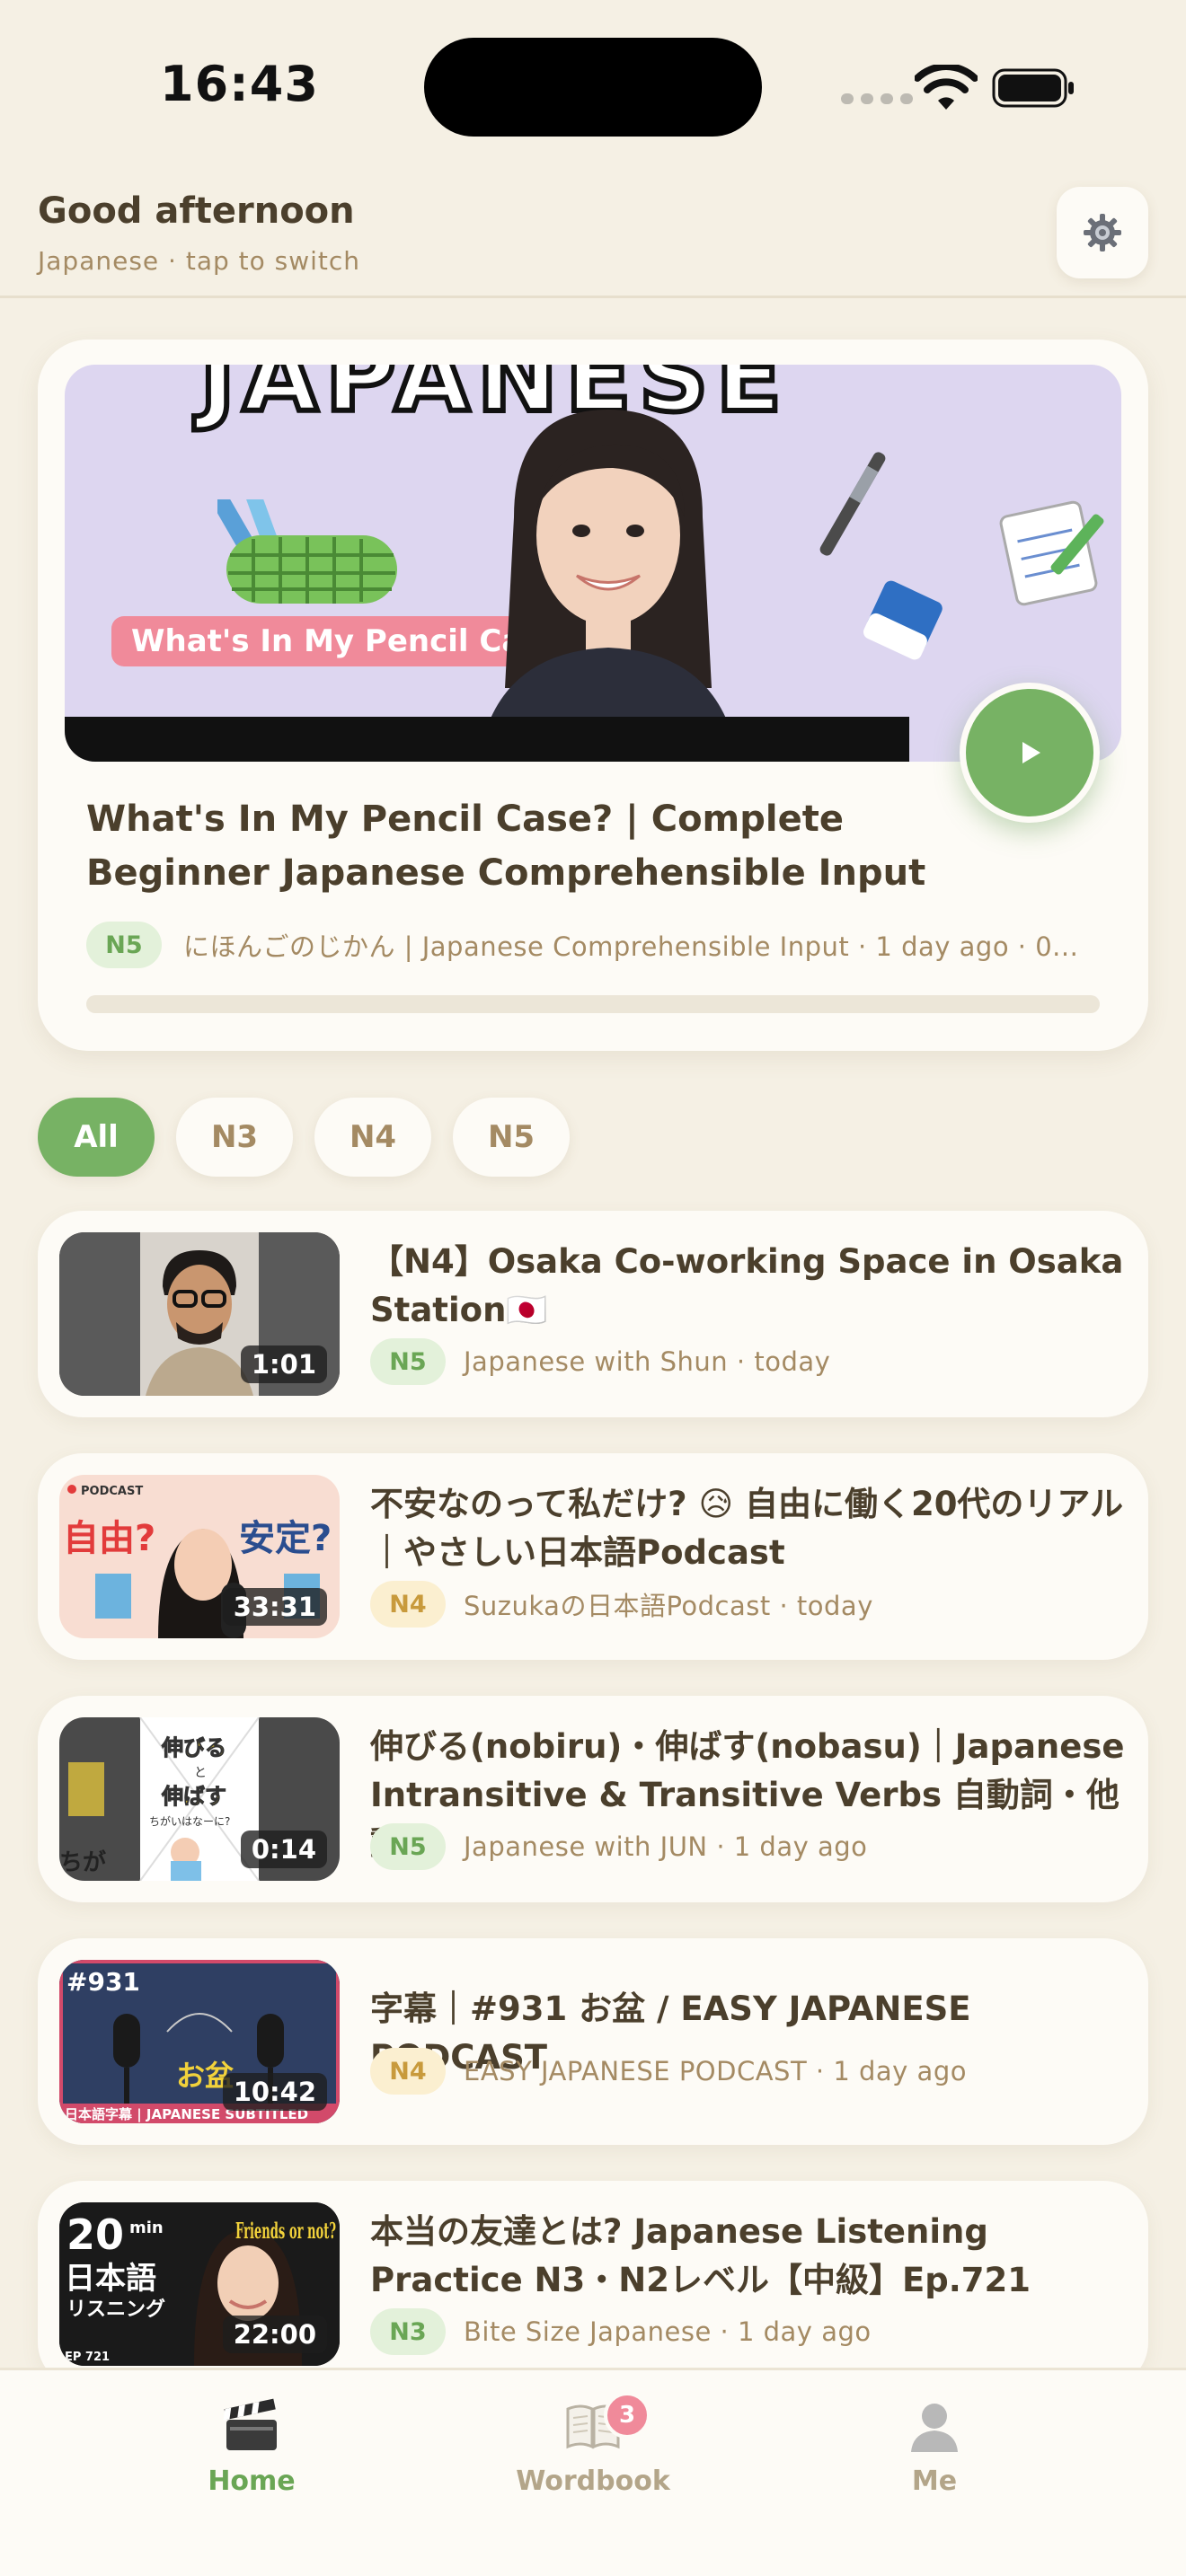 The height and width of the screenshot is (2576, 1186). I want to click on video-channel-meta: Bite Size Japanese · 1 day ago, so click(668, 2331).